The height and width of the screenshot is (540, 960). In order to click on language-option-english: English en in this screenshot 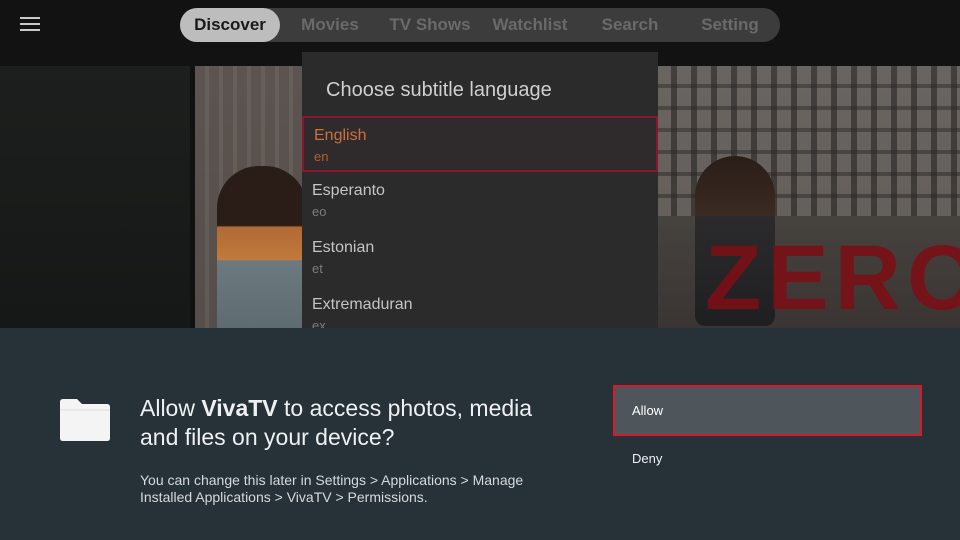, I will do `click(480, 144)`.